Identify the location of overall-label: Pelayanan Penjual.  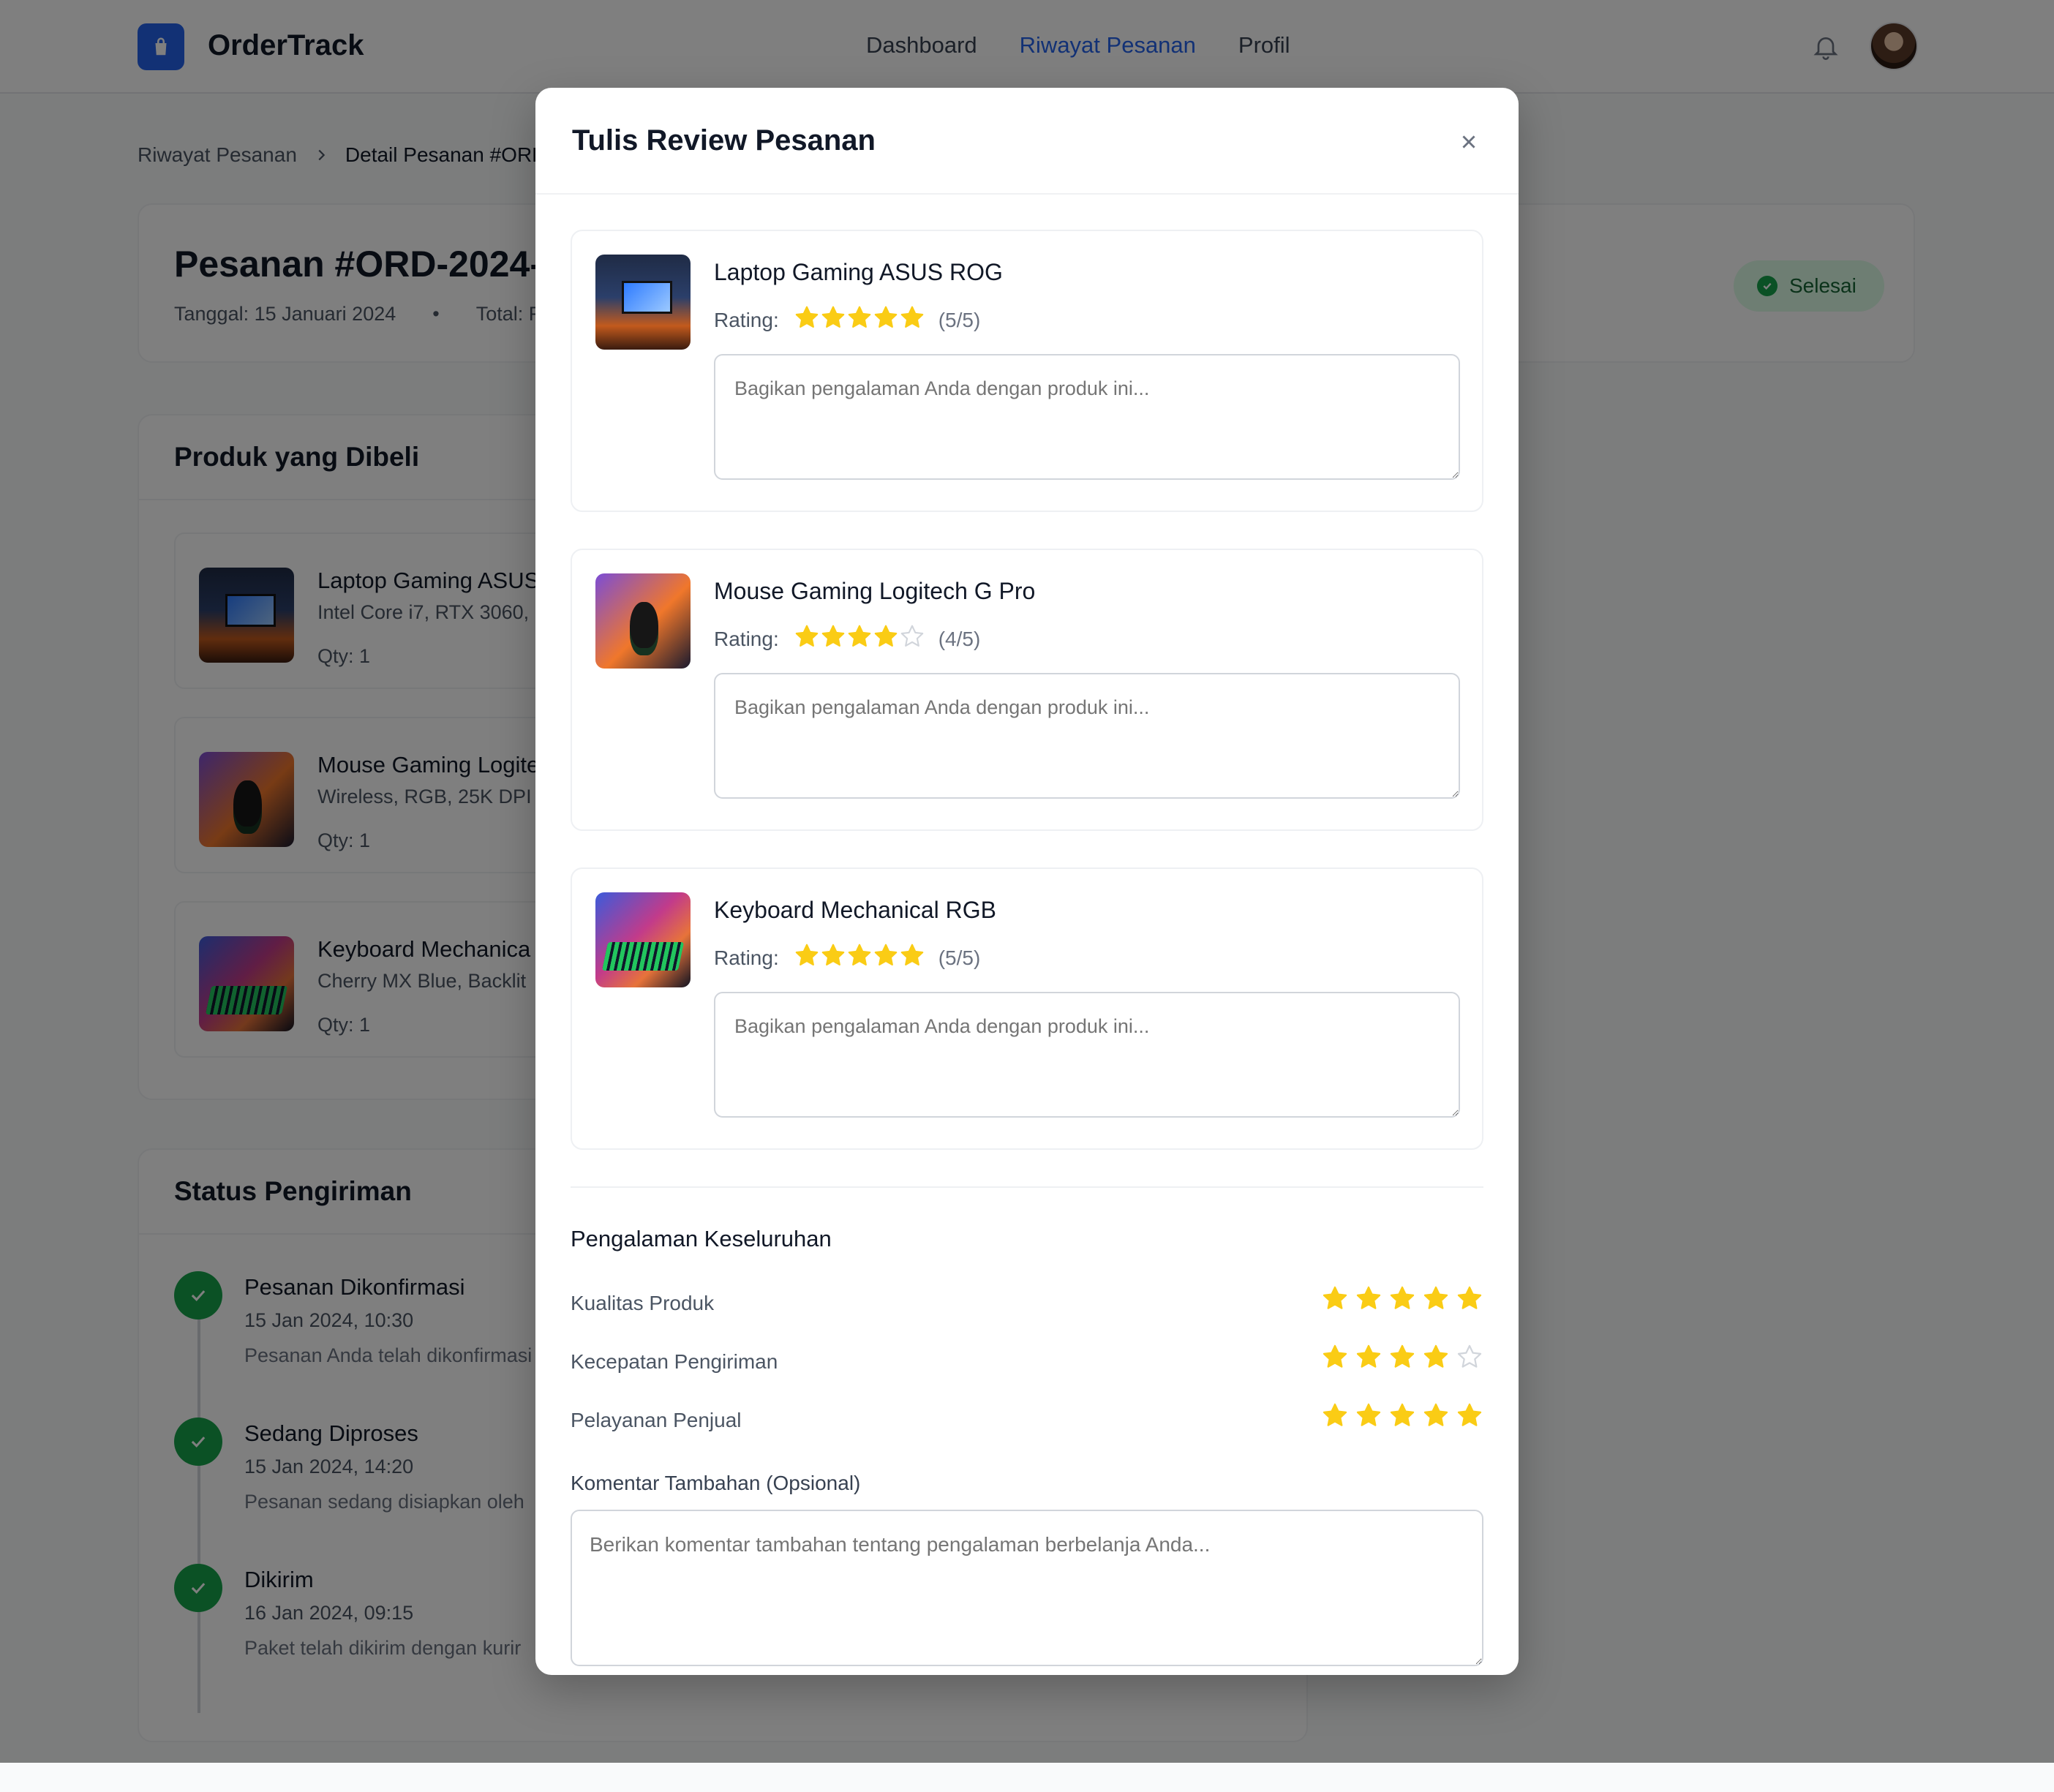
(656, 1420).